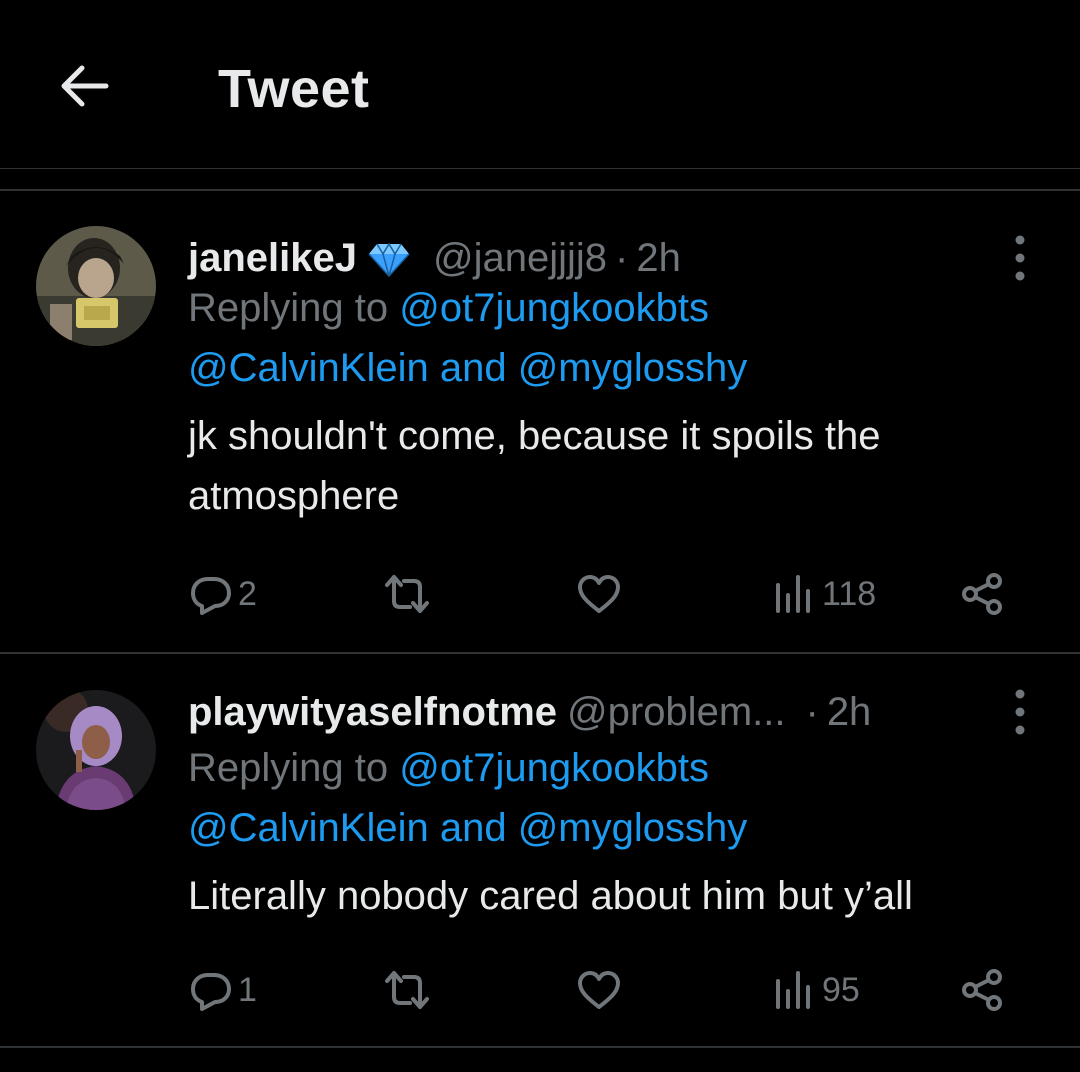  What do you see at coordinates (841, 989) in the screenshot?
I see `views-count: 95` at bounding box center [841, 989].